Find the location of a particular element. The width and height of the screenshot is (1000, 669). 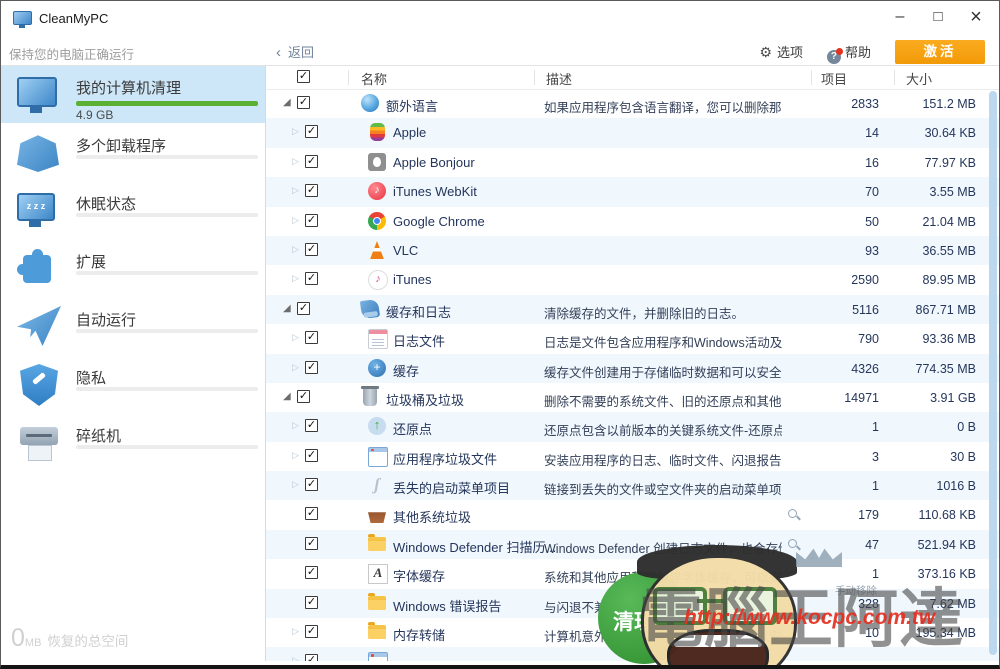

row-name: 垃圾桶及垃圾 is located at coordinates (425, 400).